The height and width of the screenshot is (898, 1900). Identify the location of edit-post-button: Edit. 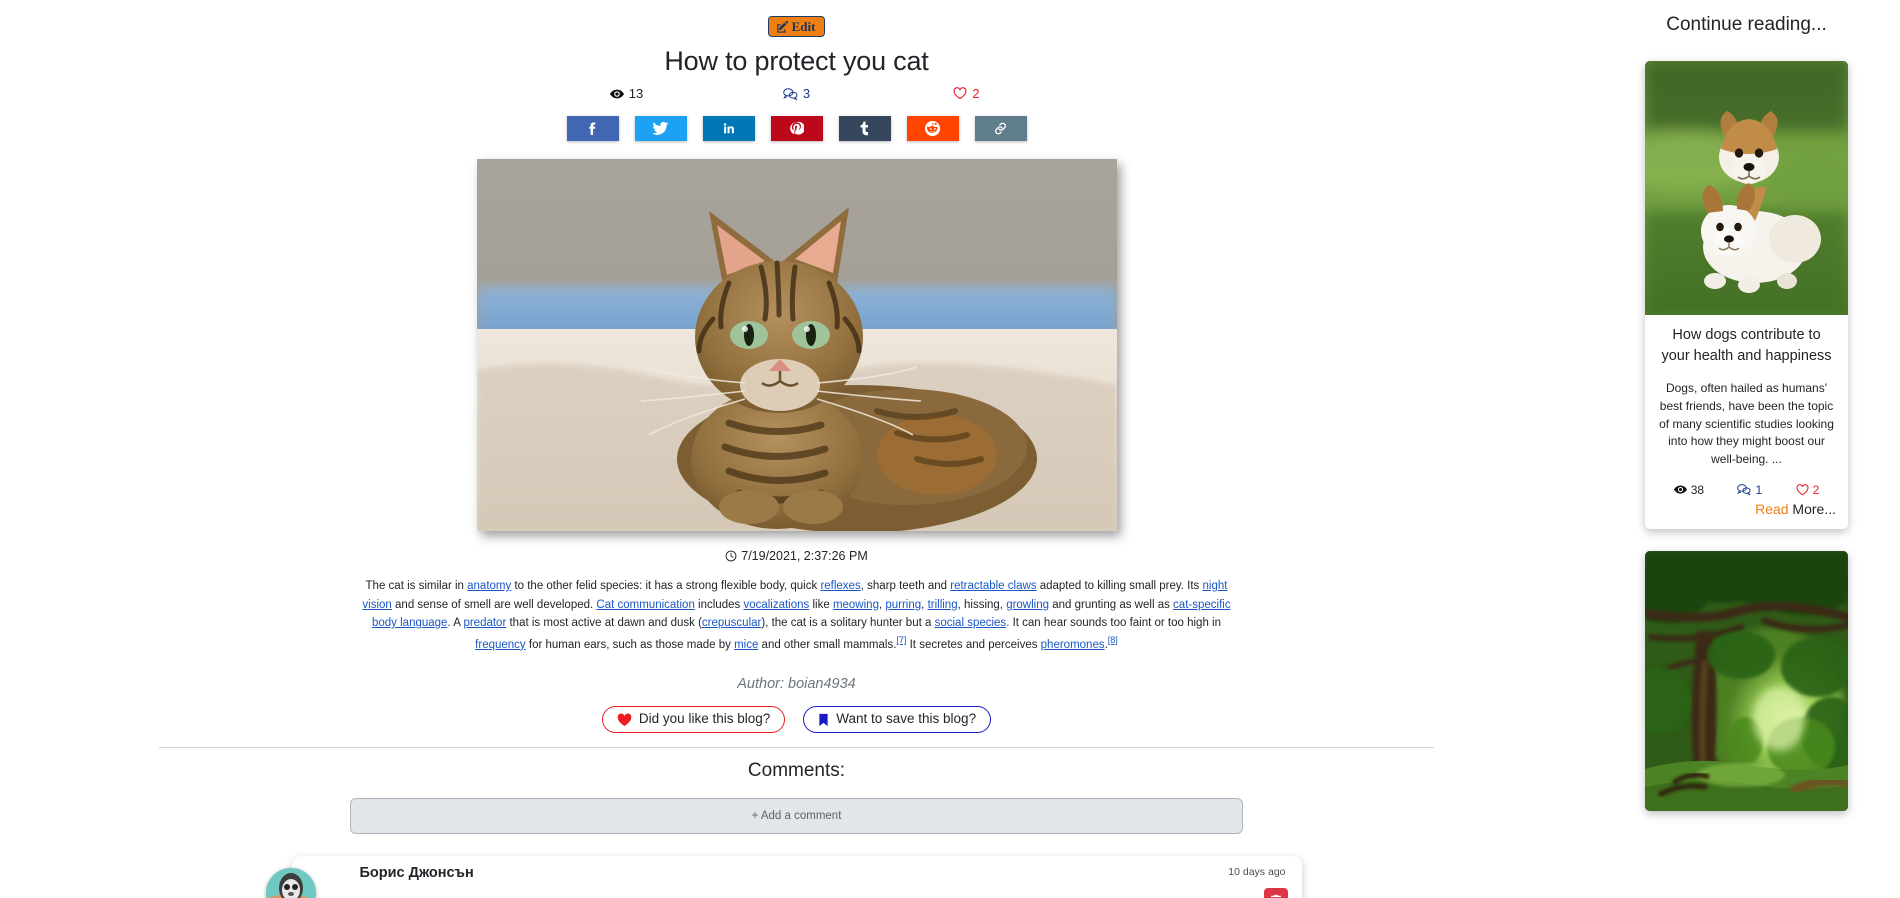
(796, 26).